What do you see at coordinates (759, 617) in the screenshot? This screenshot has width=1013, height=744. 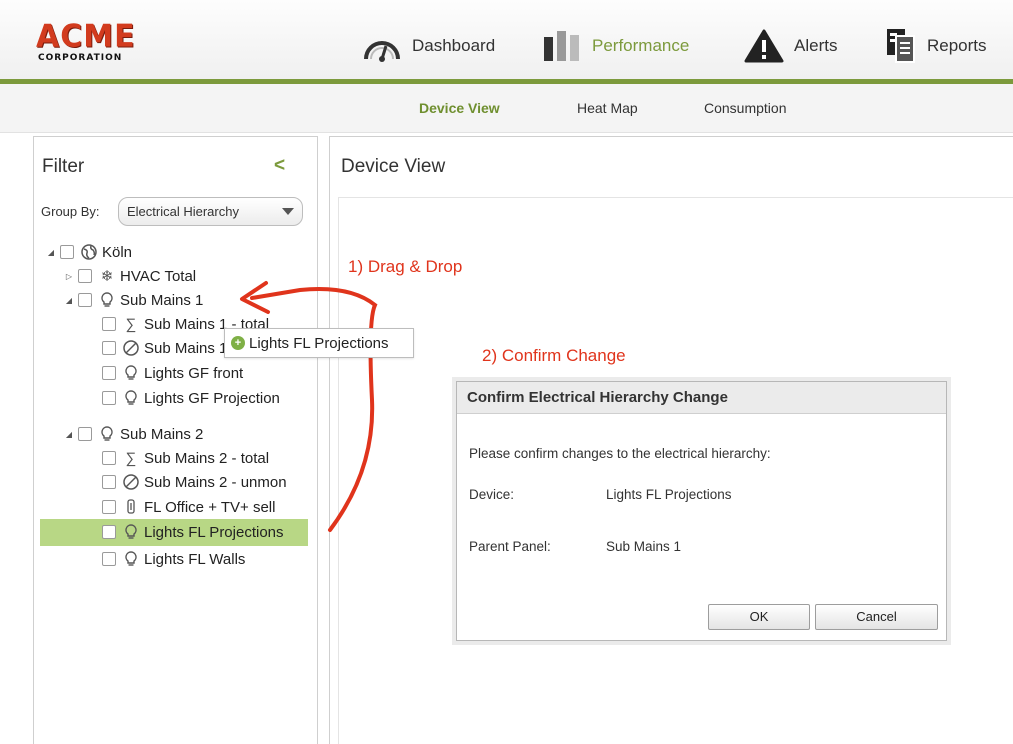 I see `ok-button: OK` at bounding box center [759, 617].